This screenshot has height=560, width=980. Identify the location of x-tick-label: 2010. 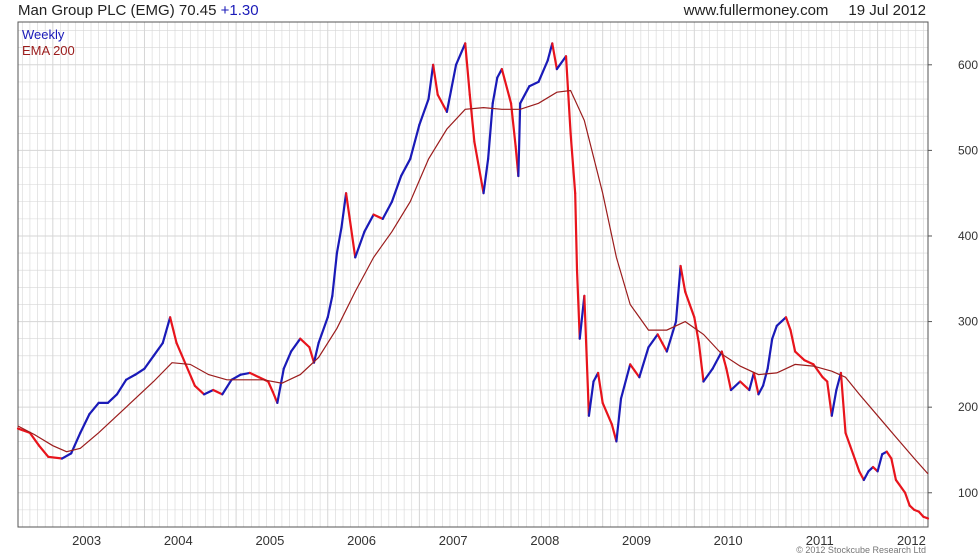
(728, 540).